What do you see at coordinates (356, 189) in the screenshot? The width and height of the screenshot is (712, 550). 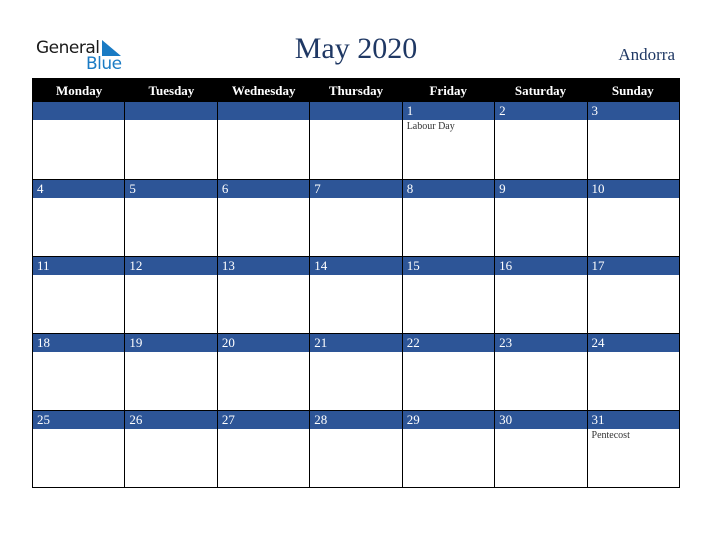 I see `day-number: 7` at bounding box center [356, 189].